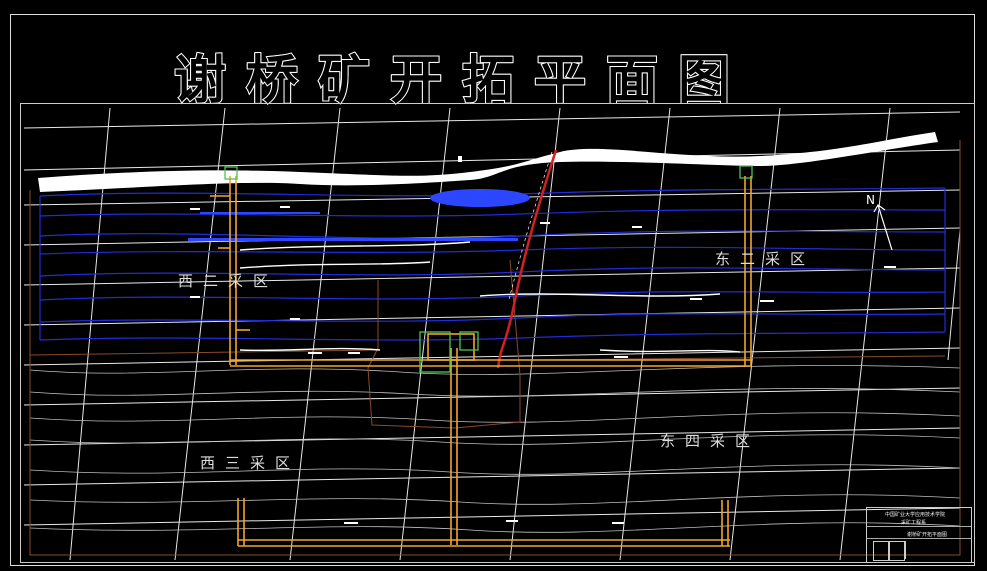  What do you see at coordinates (250, 463) in the screenshot?
I see `zone-label-west-three: 西三采区` at bounding box center [250, 463].